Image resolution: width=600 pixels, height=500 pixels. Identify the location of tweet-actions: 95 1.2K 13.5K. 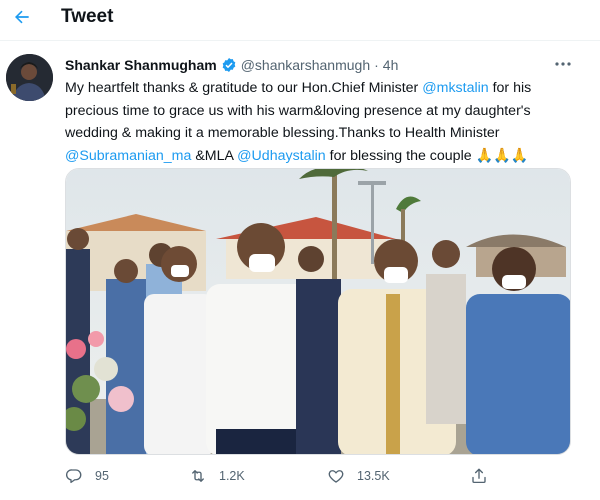
(280, 476).